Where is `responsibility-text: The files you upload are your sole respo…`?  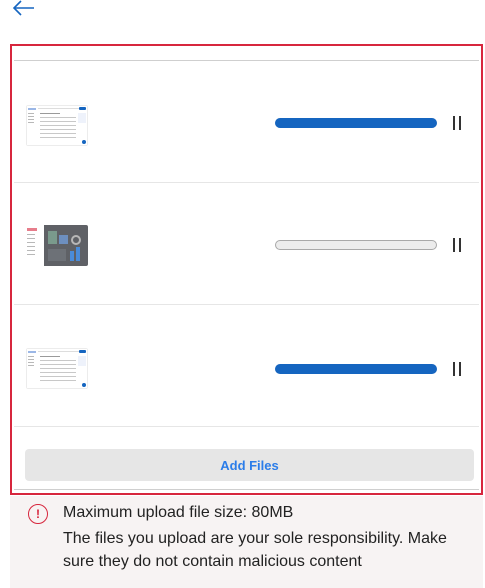 responsibility-text: The files you upload are your sole respo… is located at coordinates (255, 550).